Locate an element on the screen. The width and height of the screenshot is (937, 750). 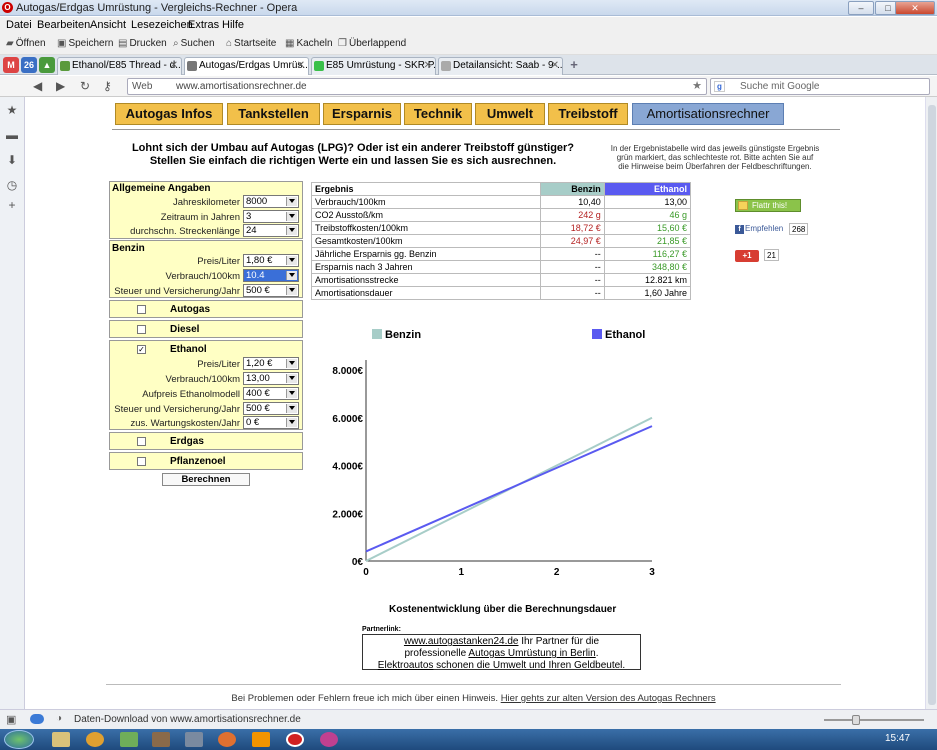
app-icon is located at coordinates (95, 739).